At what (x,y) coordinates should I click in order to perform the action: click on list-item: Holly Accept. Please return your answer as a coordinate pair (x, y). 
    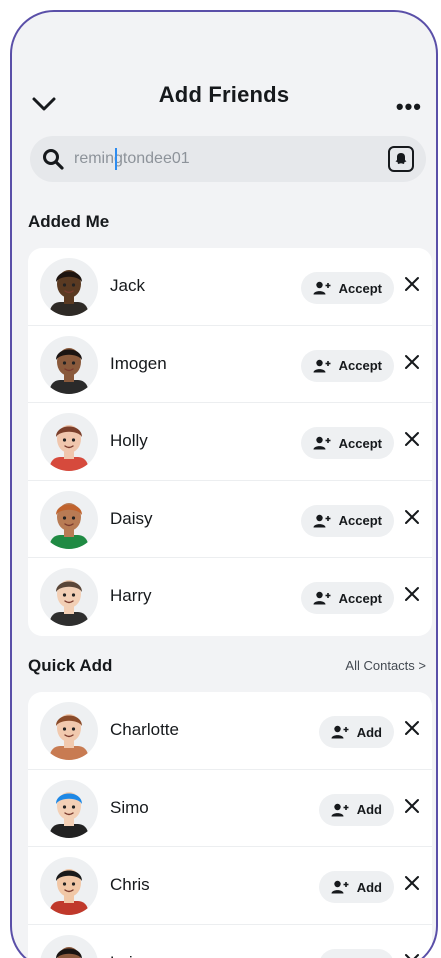
    Looking at the image, I should click on (230, 442).